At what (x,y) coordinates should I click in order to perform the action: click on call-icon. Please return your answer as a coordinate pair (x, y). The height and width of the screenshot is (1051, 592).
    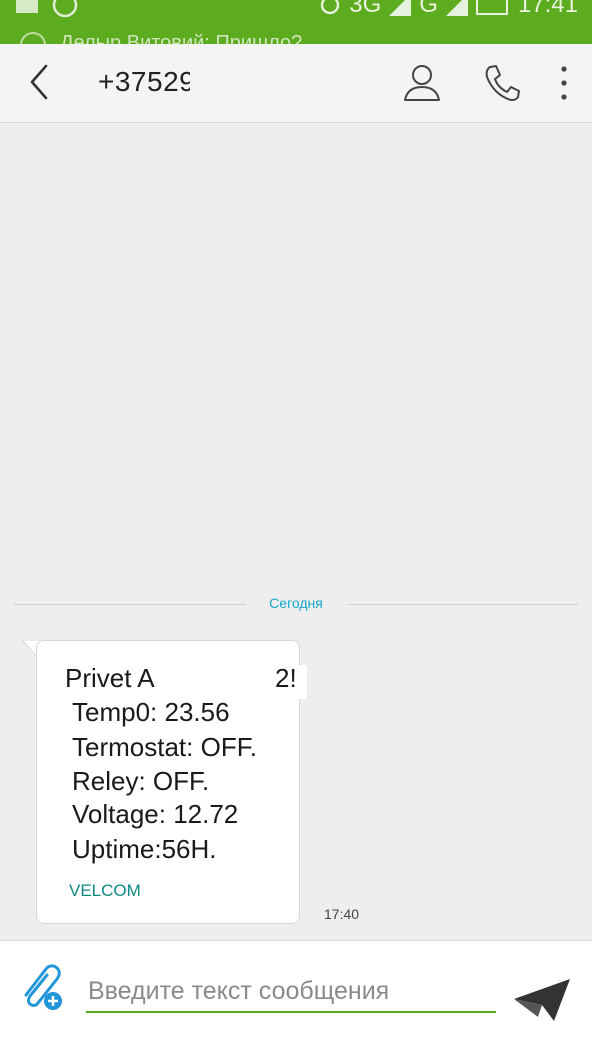
    Looking at the image, I should click on (502, 83).